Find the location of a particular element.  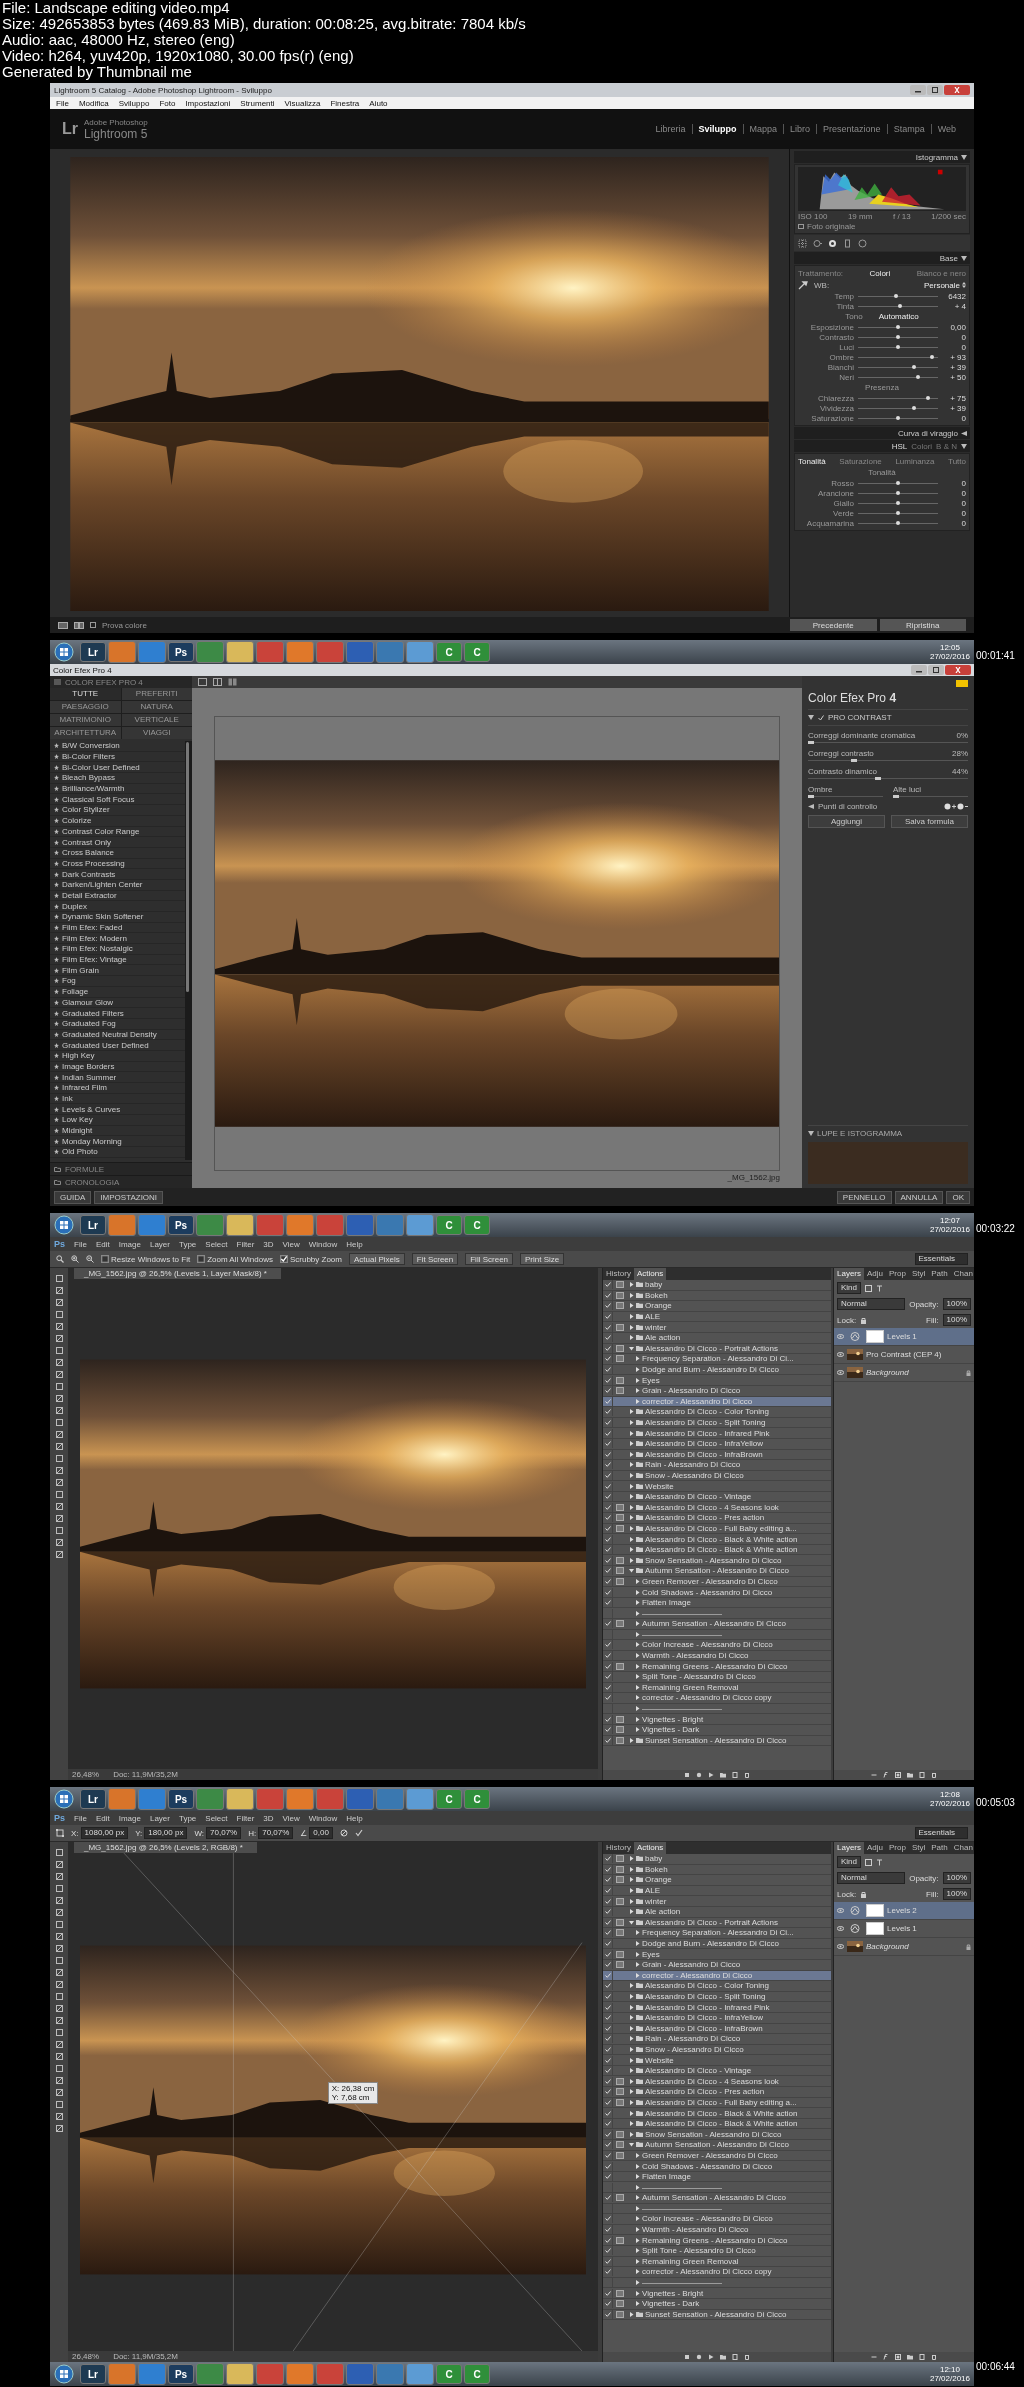

panel-button: Precedente is located at coordinates (833, 625).